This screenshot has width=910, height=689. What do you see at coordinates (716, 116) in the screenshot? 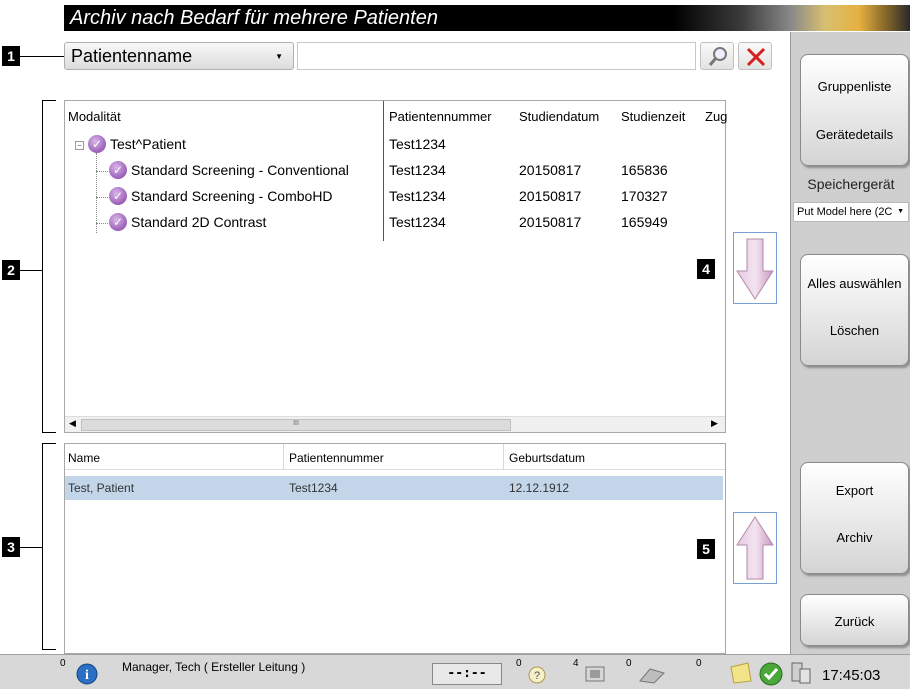
I see `col-zug: Zug` at bounding box center [716, 116].